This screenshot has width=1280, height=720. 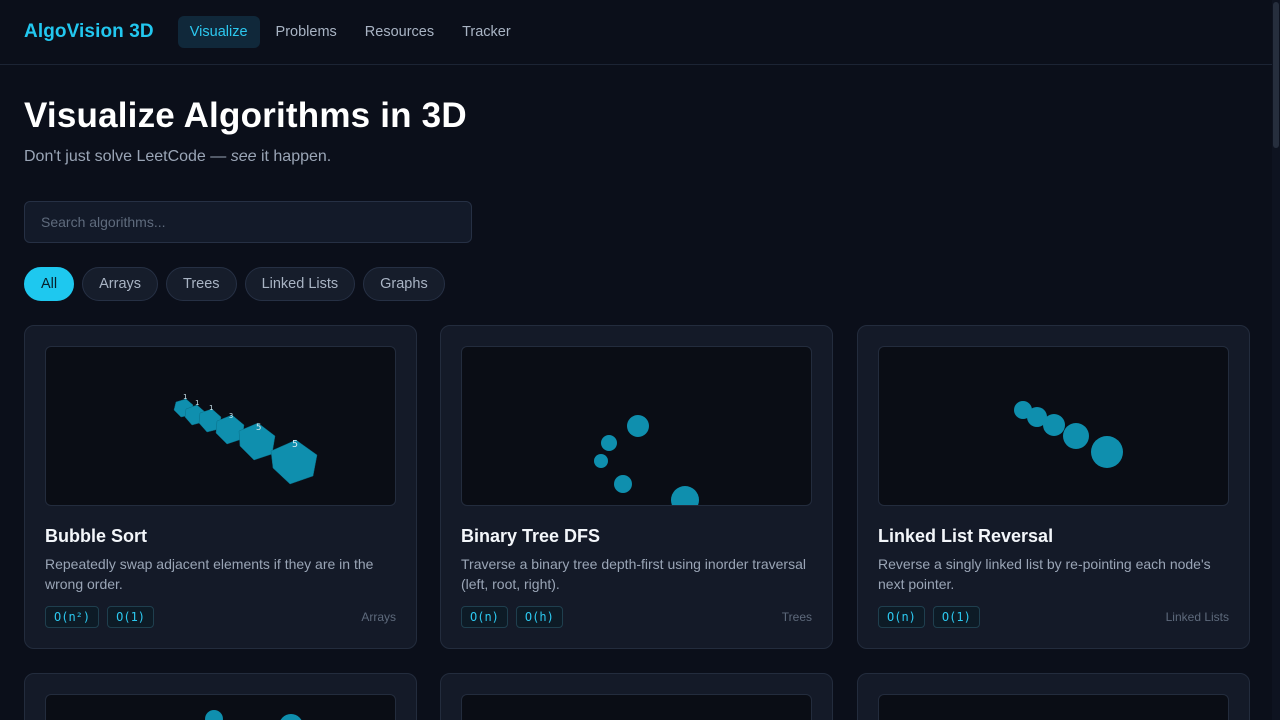 I want to click on nav-item-problems: Problems, so click(x=306, y=32).